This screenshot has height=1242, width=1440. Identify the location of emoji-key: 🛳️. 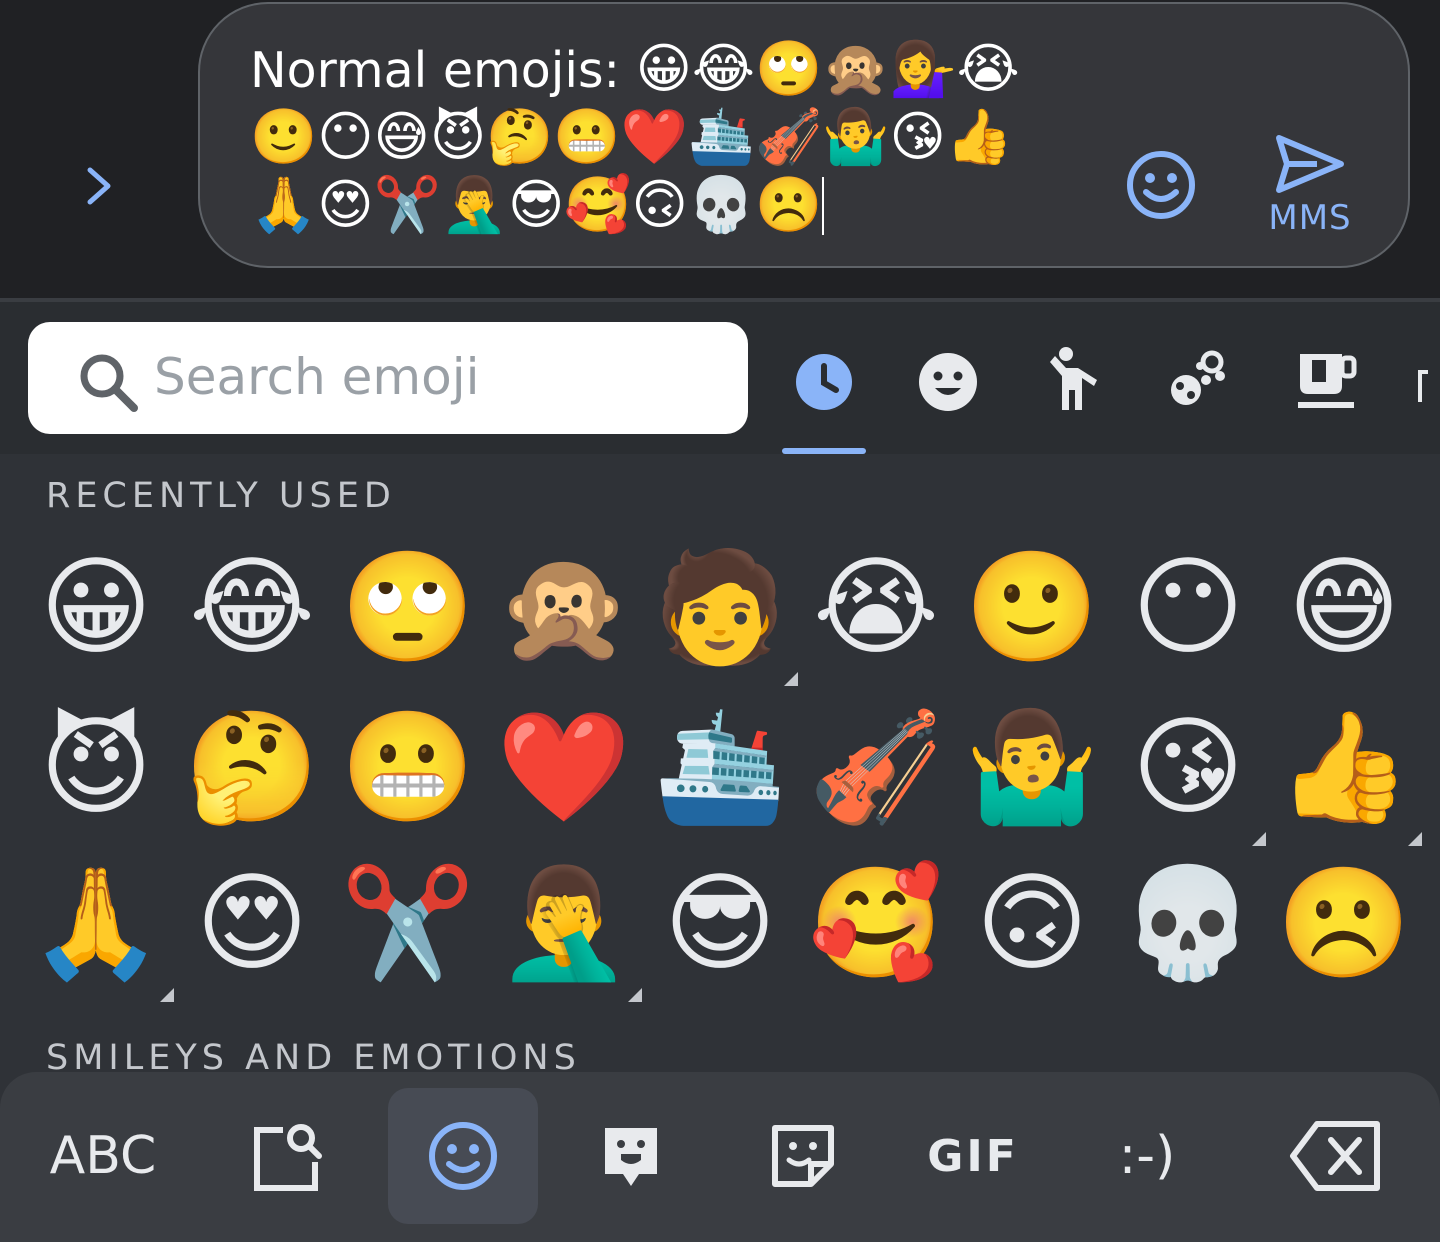
(720, 768).